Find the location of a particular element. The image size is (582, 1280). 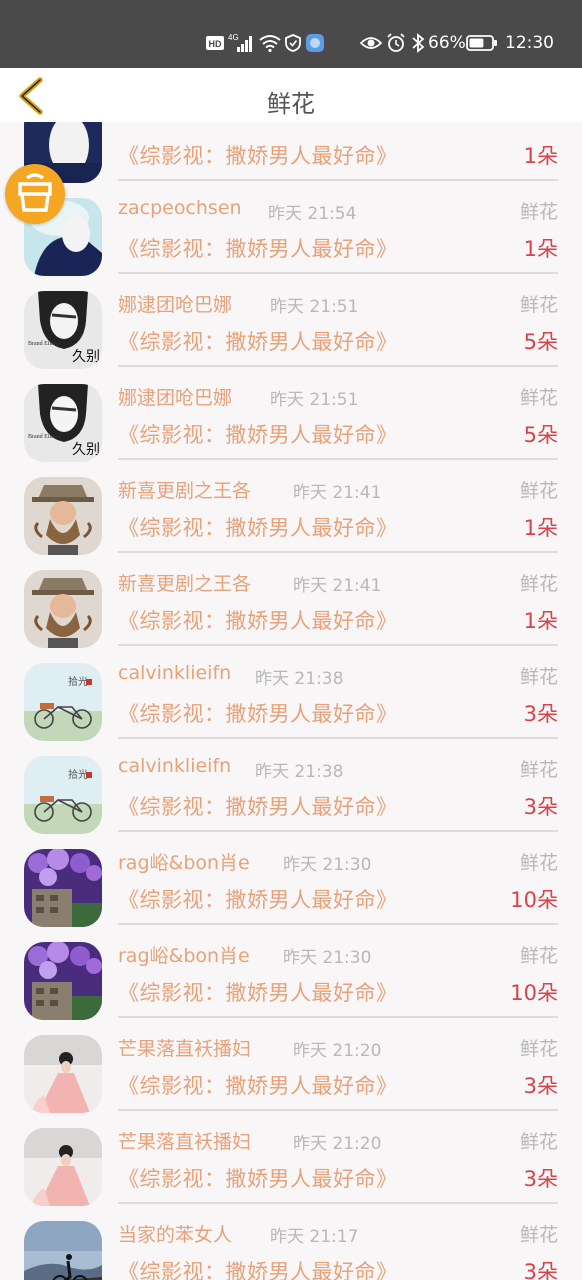

user-name: 当家的苯女人 is located at coordinates (175, 1233).